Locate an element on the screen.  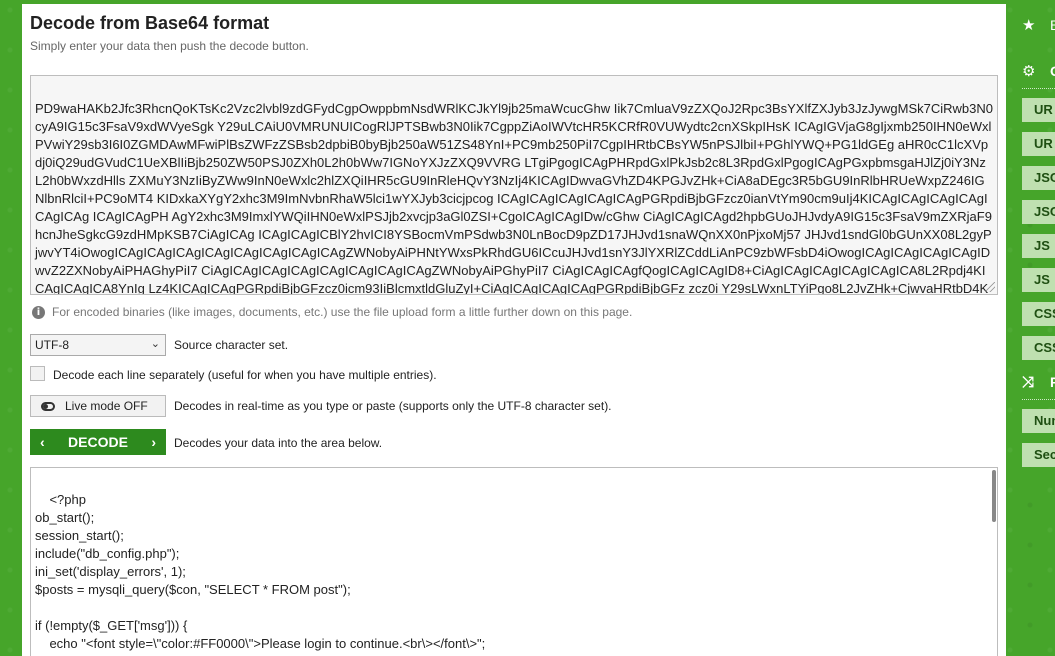
sidebar-section-popular: ⤨ P is located at coordinates (1038, 382).